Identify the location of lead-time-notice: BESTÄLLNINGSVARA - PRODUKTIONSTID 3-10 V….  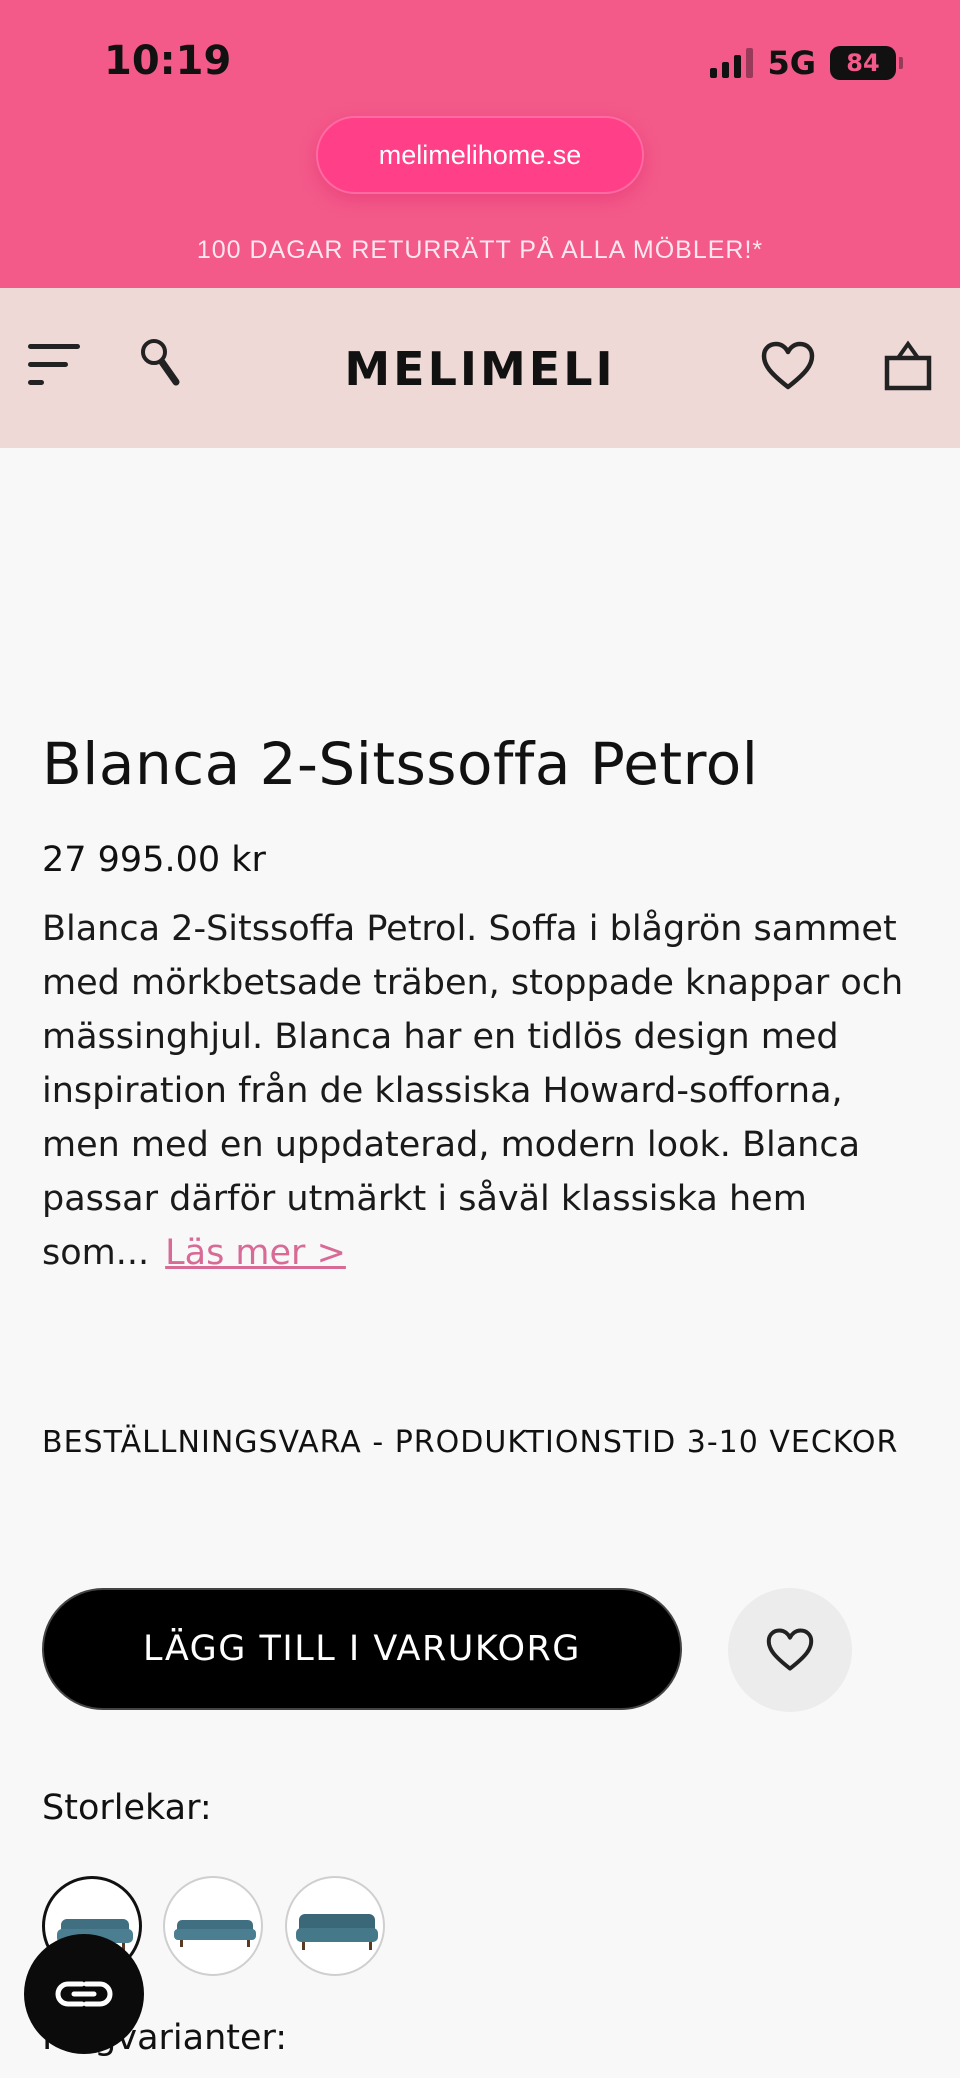
(470, 1442).